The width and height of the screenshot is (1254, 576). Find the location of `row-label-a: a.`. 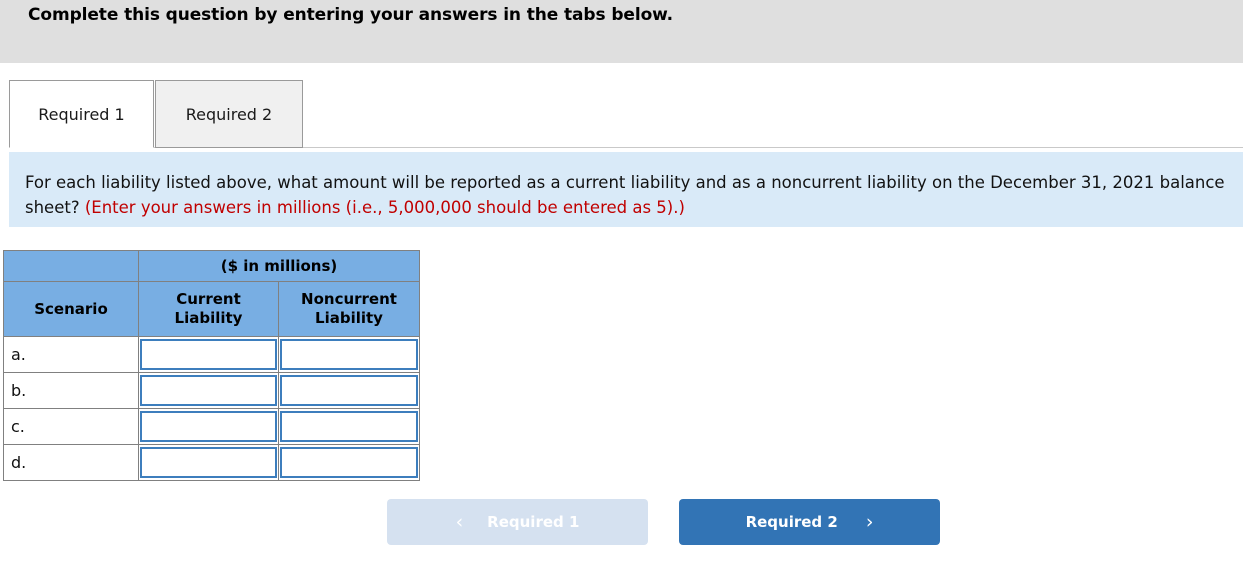

row-label-a: a. is located at coordinates (71, 354).